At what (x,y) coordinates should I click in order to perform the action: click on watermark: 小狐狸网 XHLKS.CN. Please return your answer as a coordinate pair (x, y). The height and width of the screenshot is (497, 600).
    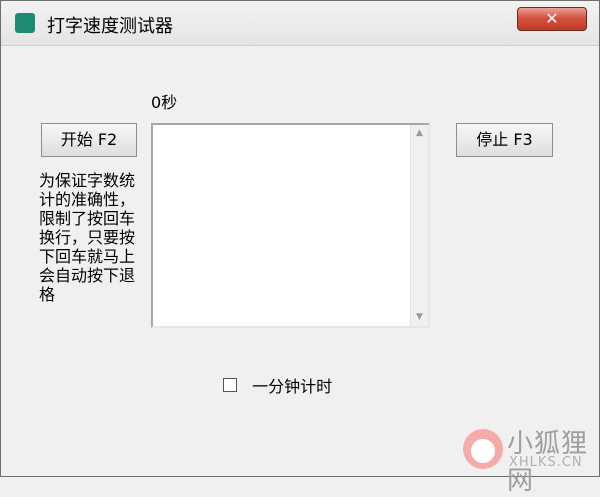
    Looking at the image, I should click on (529, 458).